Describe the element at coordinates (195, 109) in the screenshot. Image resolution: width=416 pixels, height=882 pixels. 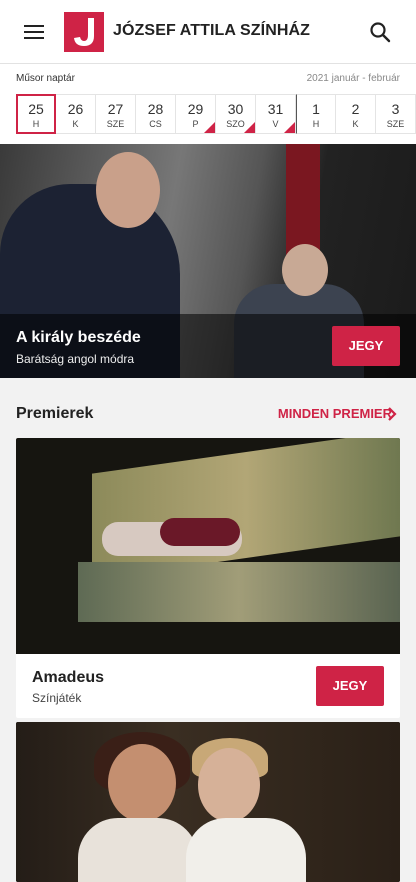
I see `day-number: 29` at that location.